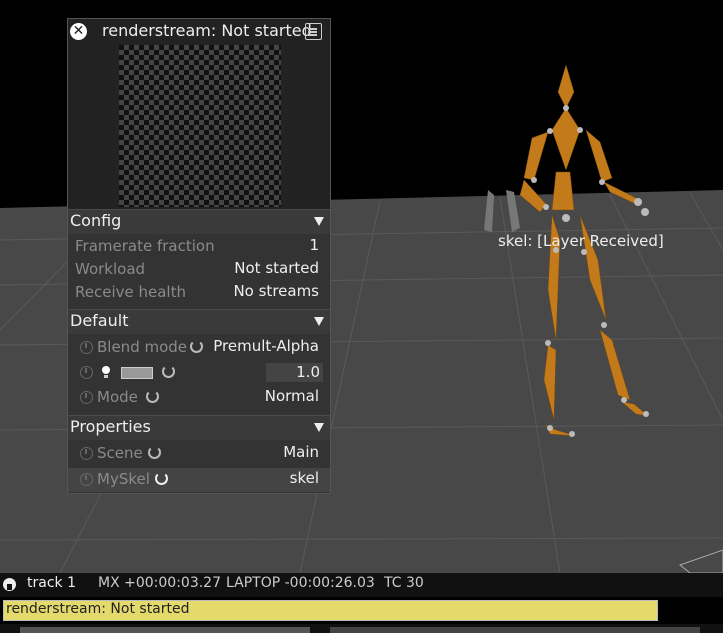  I want to click on color-swatch, so click(137, 373).